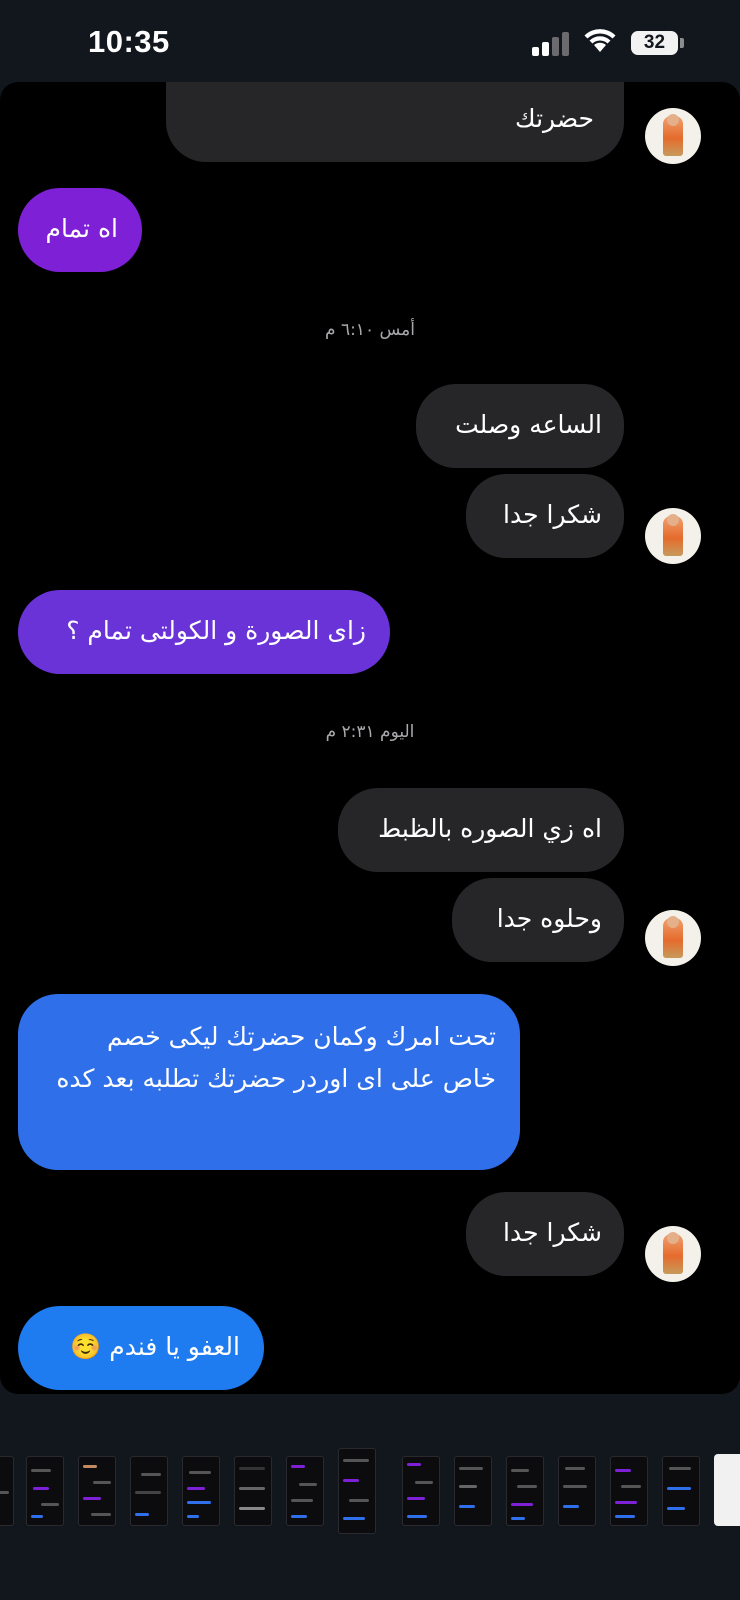 This screenshot has height=1600, width=740. I want to click on message-text: وحلوه جدا, so click(549, 918).